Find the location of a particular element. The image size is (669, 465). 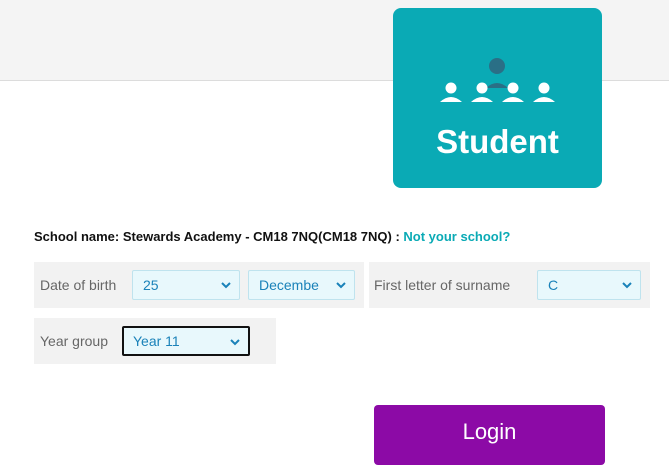

surname-panel: First letter of surname C is located at coordinates (509, 285).